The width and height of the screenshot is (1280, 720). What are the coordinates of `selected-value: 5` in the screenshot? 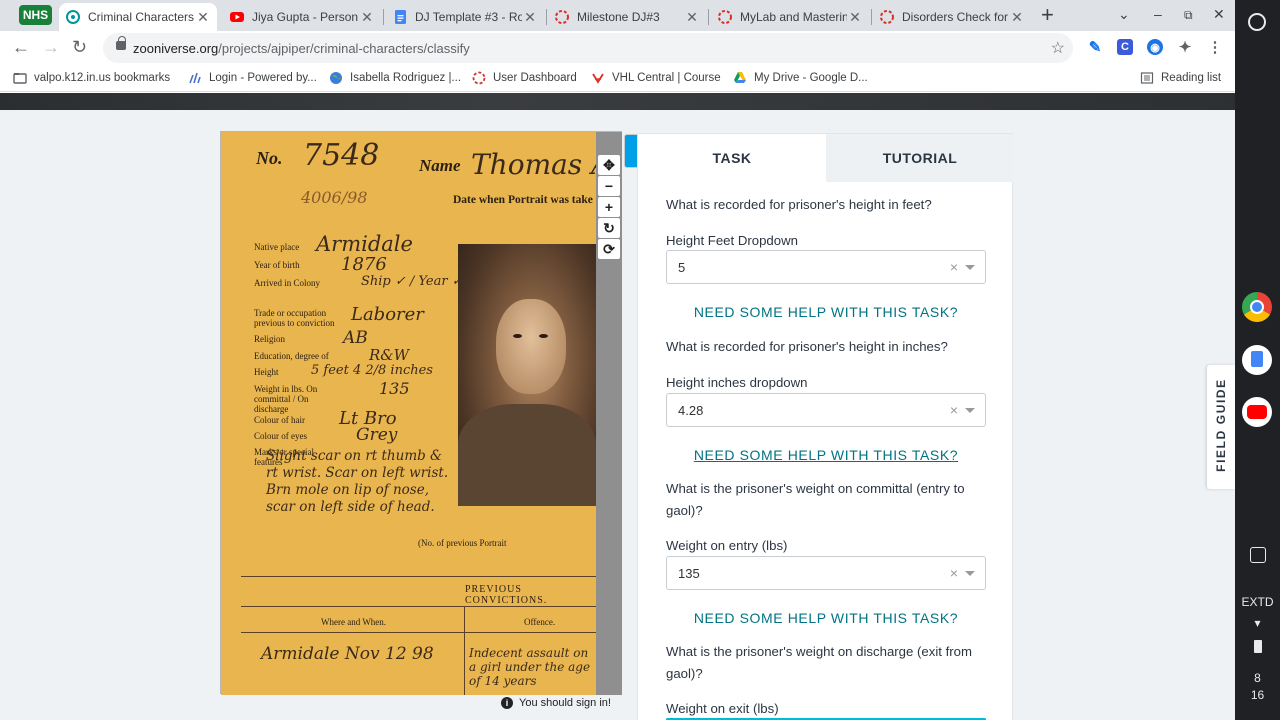 It's located at (682, 267).